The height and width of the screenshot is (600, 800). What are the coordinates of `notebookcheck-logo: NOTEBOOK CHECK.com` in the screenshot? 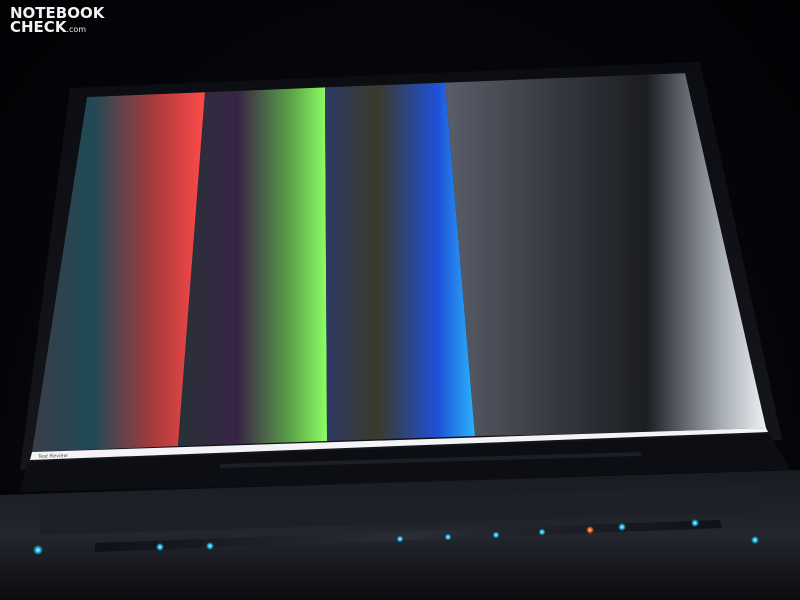 It's located at (57, 21).